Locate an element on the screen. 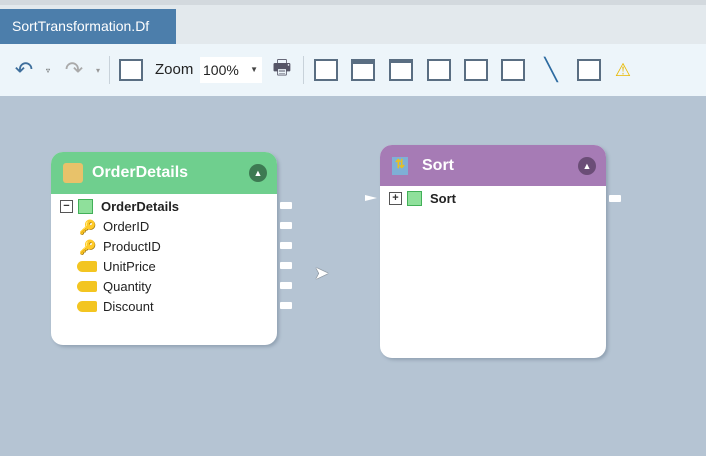  input-port is located at coordinates (371, 198).